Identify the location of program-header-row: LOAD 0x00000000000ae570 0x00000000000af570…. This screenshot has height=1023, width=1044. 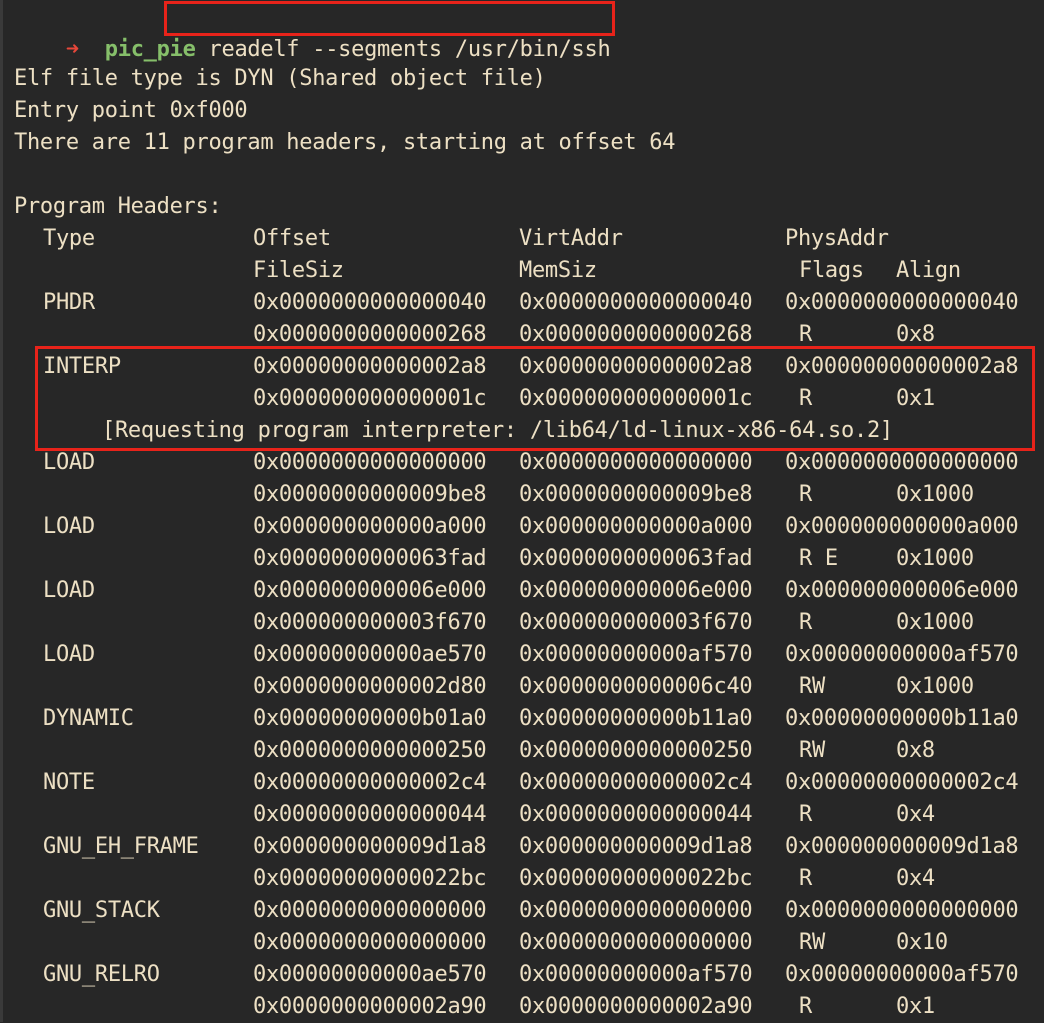
(529, 655).